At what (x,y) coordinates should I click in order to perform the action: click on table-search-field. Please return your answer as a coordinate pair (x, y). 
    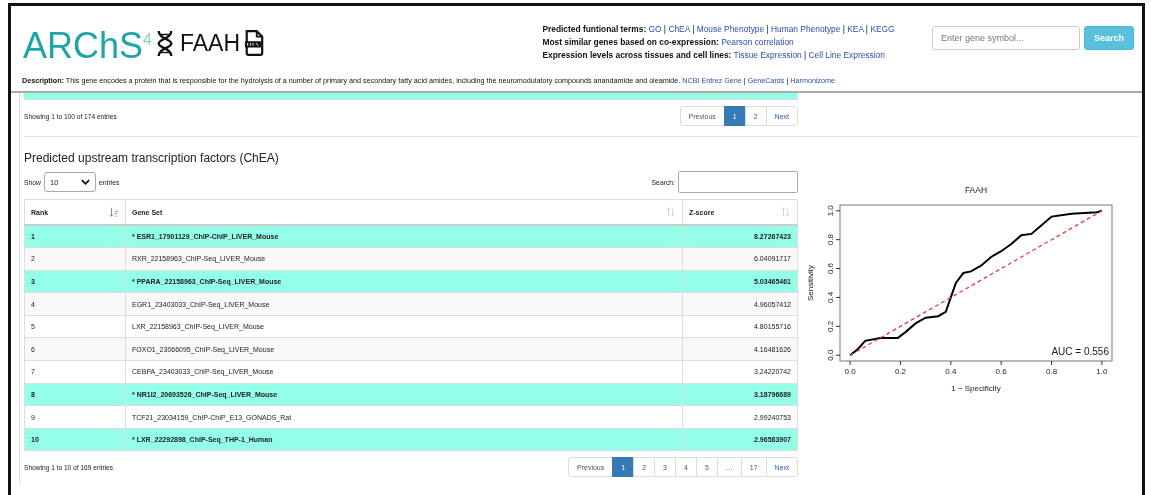
    Looking at the image, I should click on (738, 182).